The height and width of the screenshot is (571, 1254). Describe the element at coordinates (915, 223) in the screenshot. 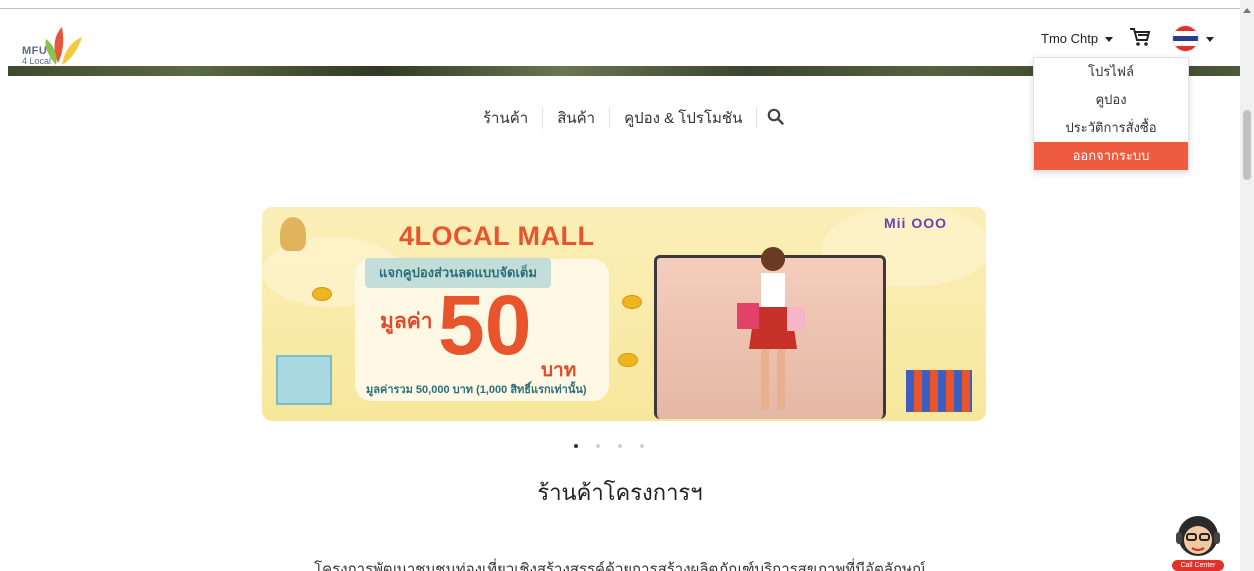

I see `partner-logos: Mii OOO` at that location.